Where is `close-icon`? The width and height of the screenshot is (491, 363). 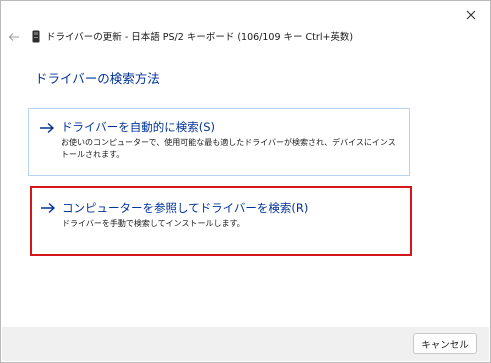
close-icon is located at coordinates (471, 15).